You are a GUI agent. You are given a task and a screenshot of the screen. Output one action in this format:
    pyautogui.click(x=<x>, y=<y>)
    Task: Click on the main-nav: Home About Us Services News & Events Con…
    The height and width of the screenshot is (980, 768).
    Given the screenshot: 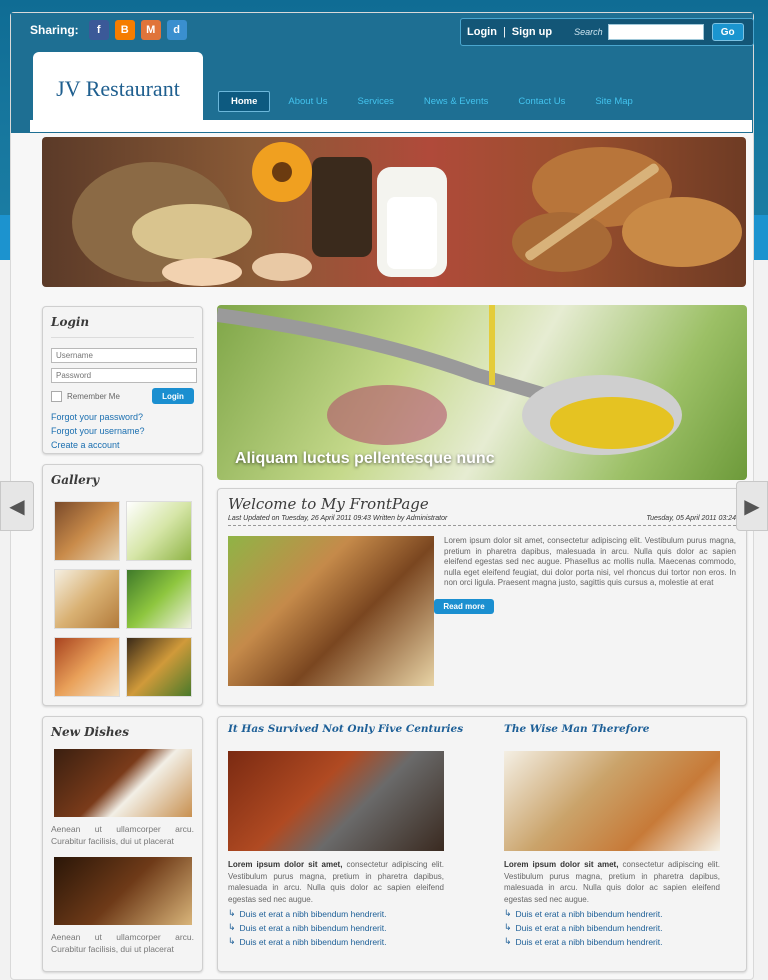 What is the action you would take?
    pyautogui.click(x=434, y=101)
    